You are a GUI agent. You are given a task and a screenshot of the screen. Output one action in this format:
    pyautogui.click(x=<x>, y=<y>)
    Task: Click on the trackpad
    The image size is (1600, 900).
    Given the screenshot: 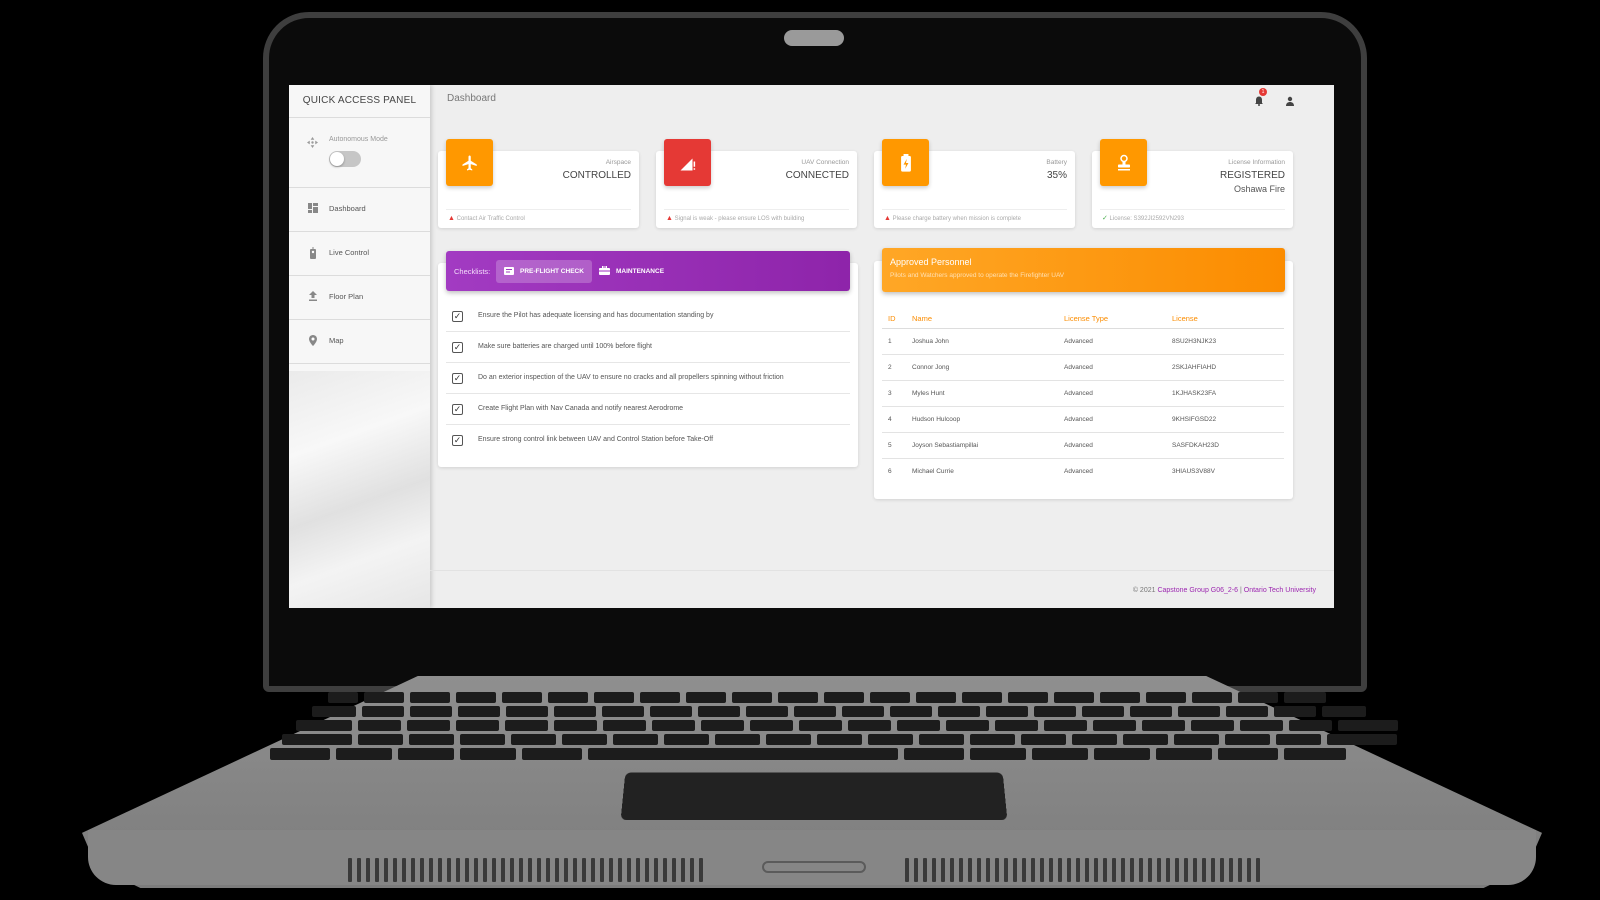 What is the action you would take?
    pyautogui.click(x=814, y=796)
    